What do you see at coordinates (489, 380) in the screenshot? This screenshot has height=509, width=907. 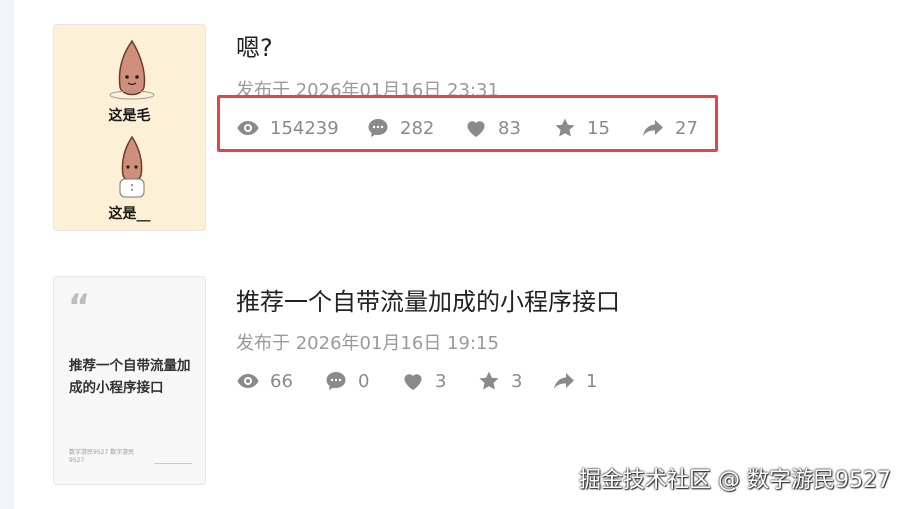 I see `star-icon` at bounding box center [489, 380].